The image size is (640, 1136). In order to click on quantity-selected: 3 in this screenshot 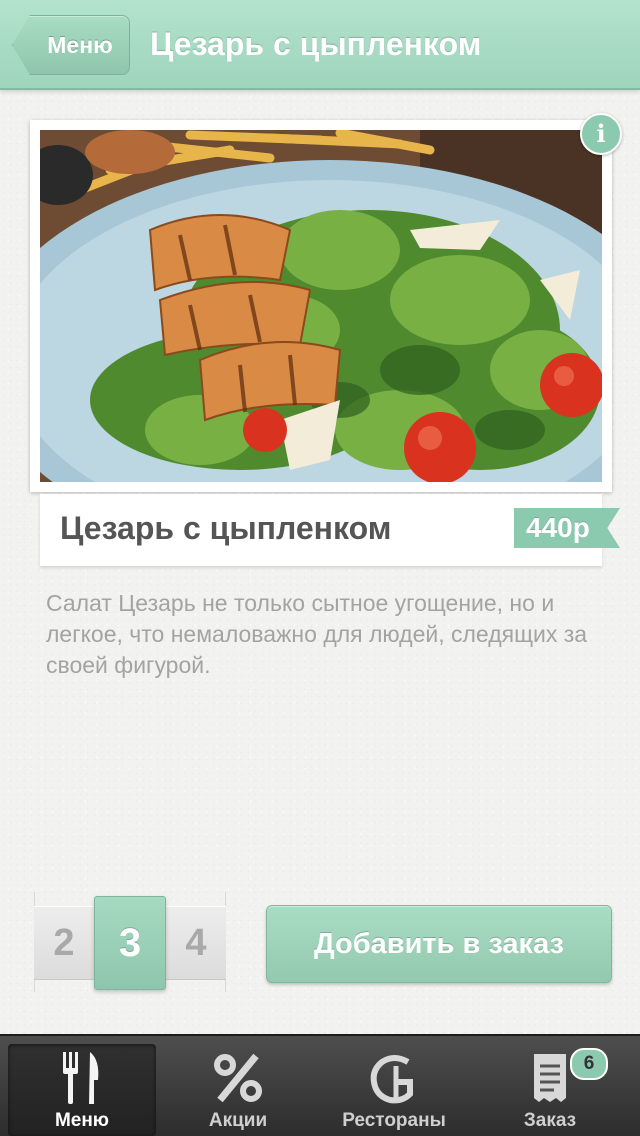, I will do `click(130, 943)`.